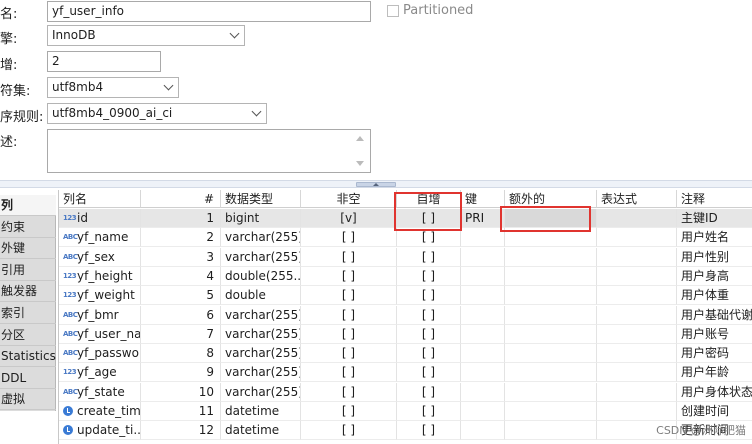 Image resolution: width=752 pixels, height=444 pixels. I want to click on tab-3: 引用, so click(28, 270).